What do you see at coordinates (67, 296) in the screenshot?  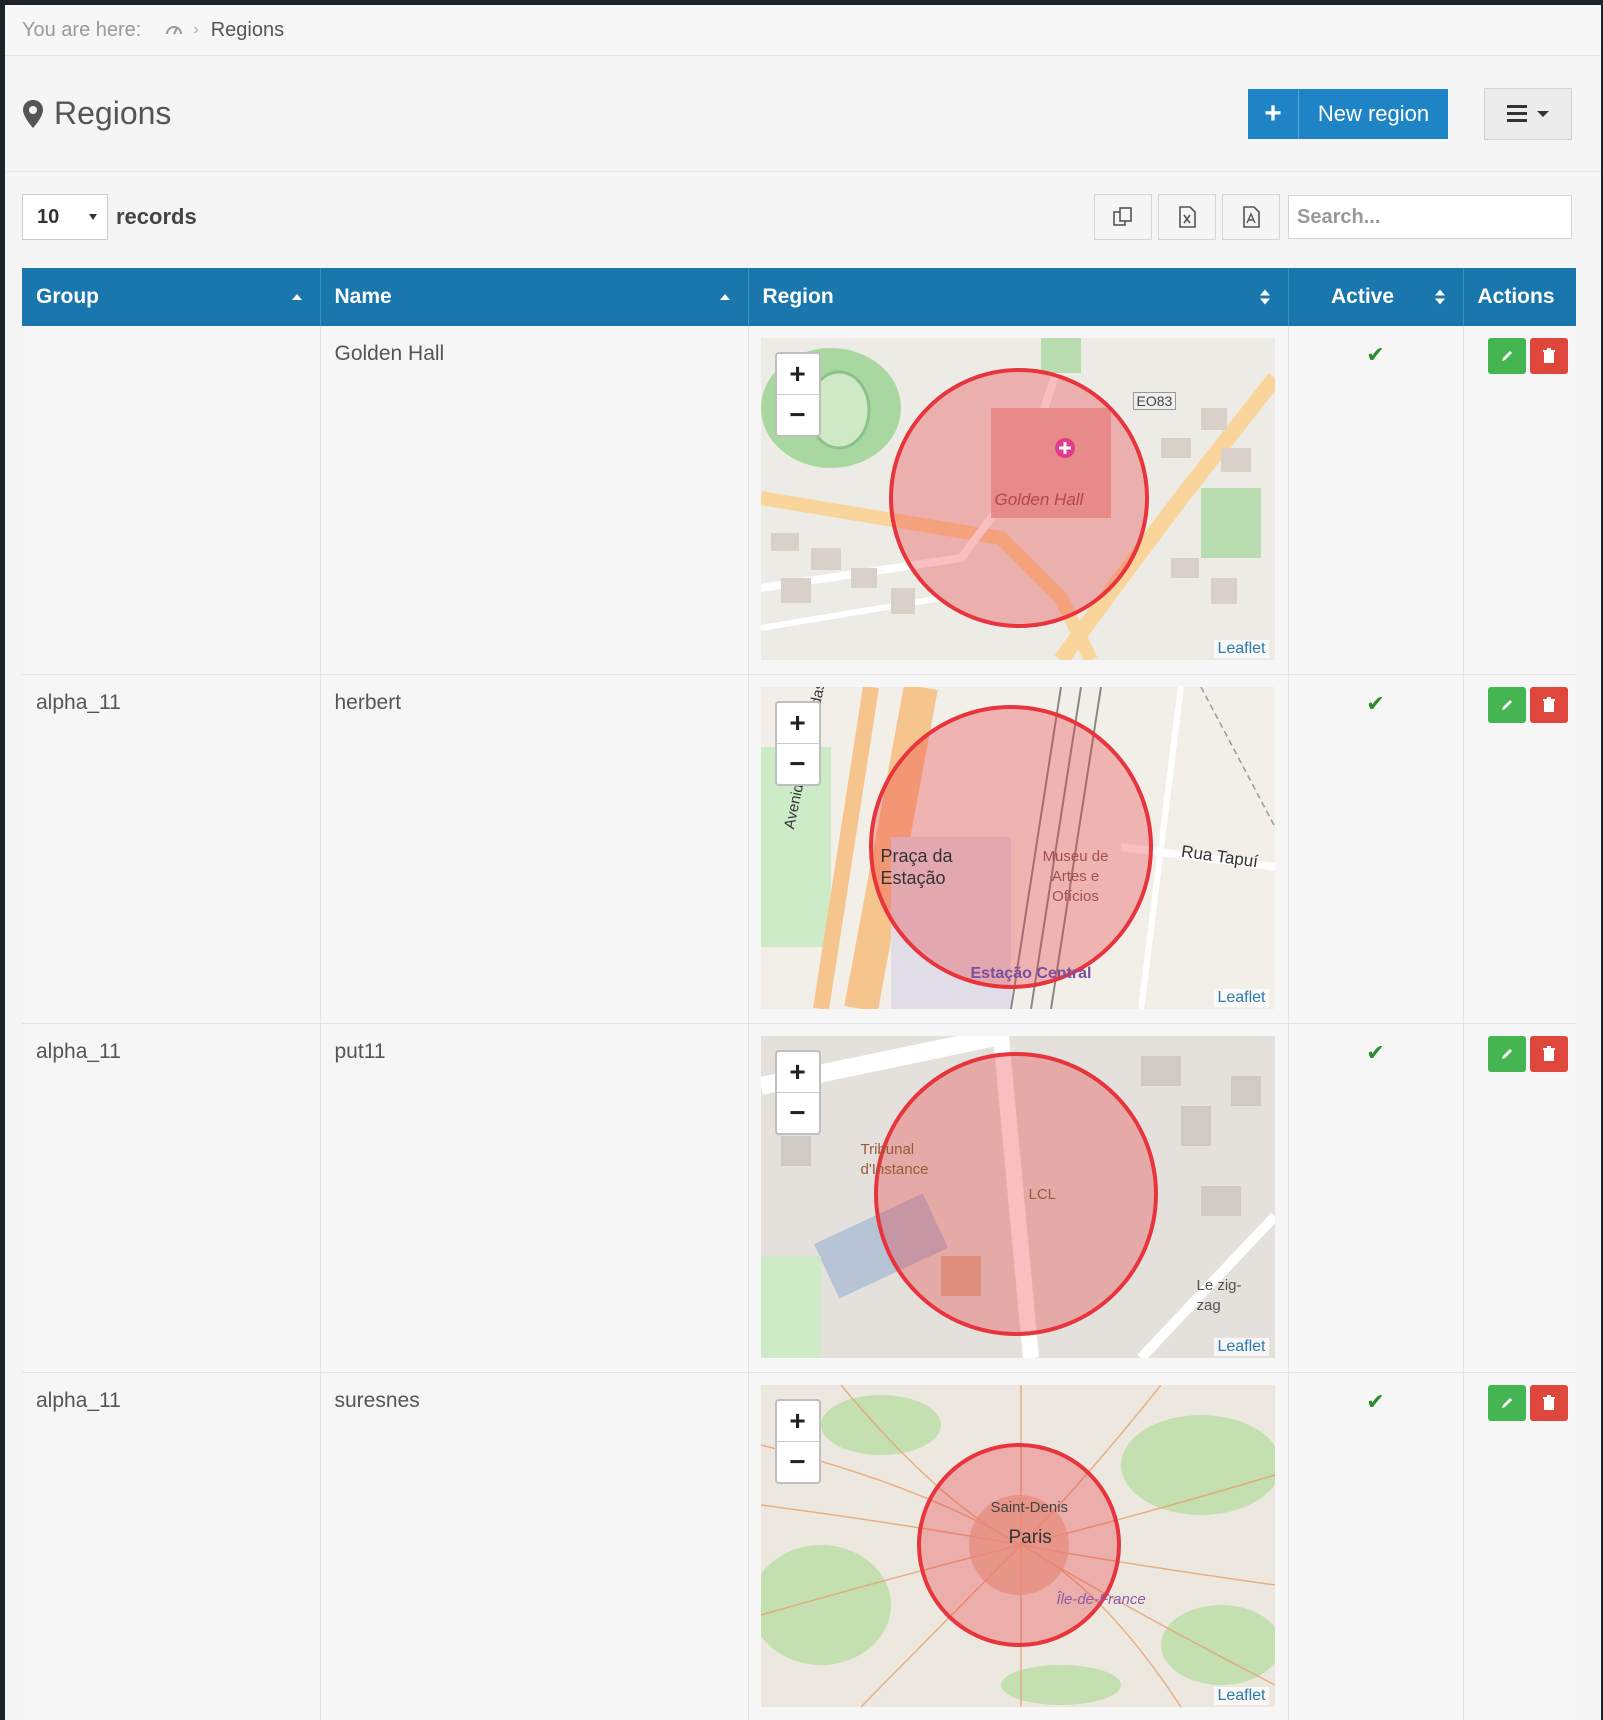 I see `column-header-label: Group` at bounding box center [67, 296].